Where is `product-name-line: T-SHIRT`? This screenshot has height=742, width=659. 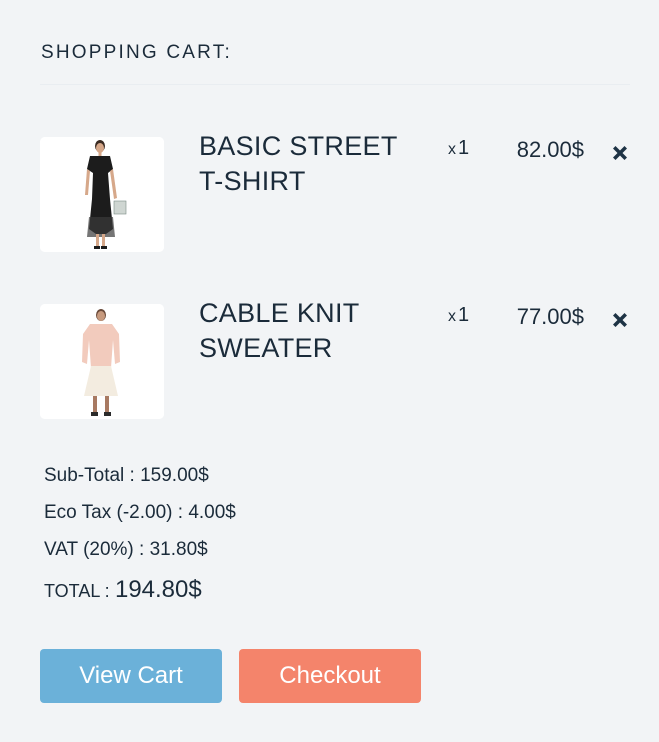 product-name-line: T-SHIRT is located at coordinates (252, 181).